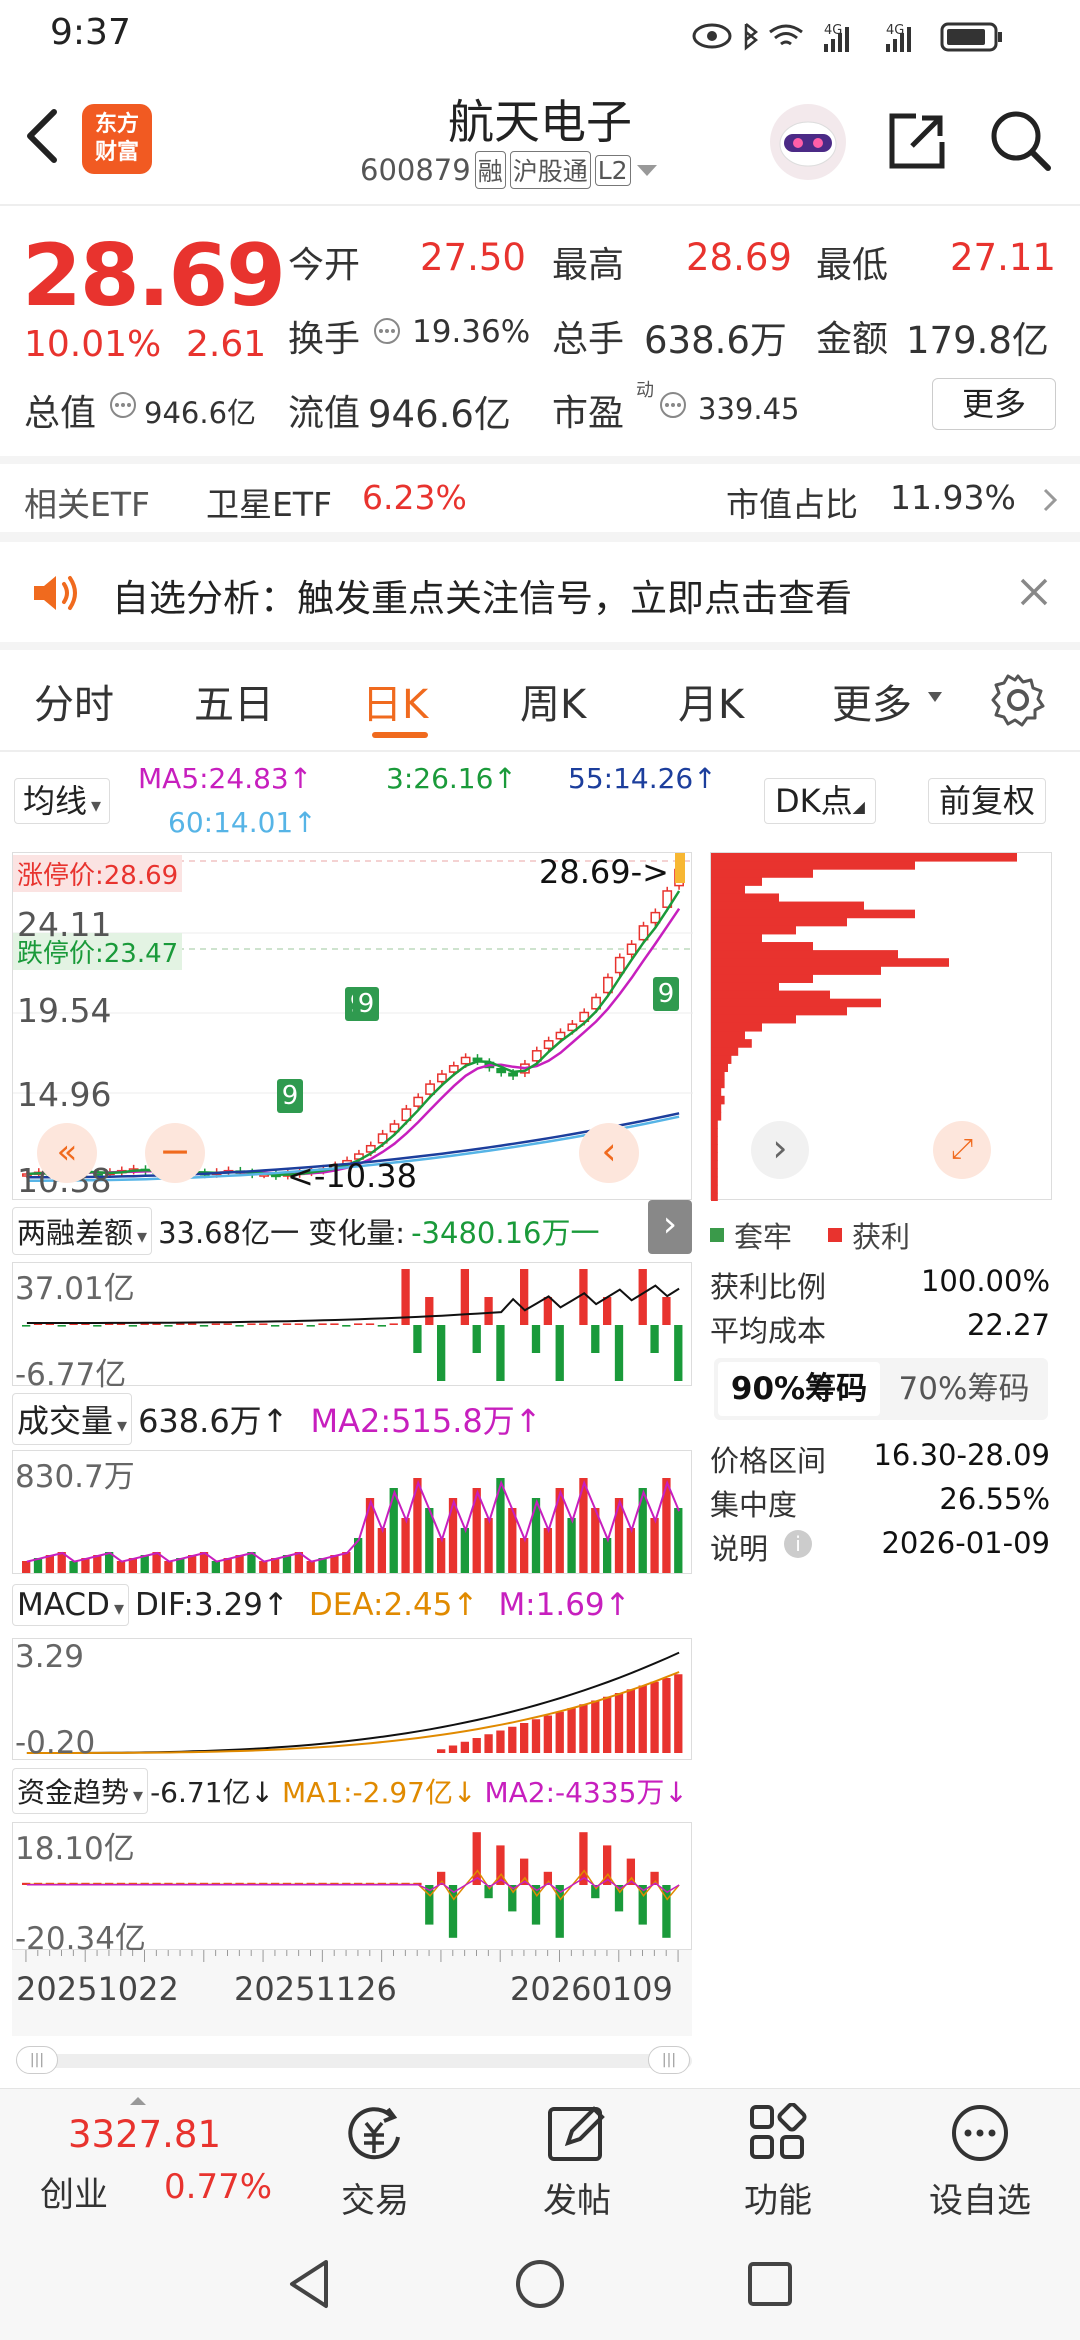 The width and height of the screenshot is (1080, 2340). Describe the element at coordinates (352, 1889) in the screenshot. I see `fund-chart: 18.10亿 -20.34亿` at that location.